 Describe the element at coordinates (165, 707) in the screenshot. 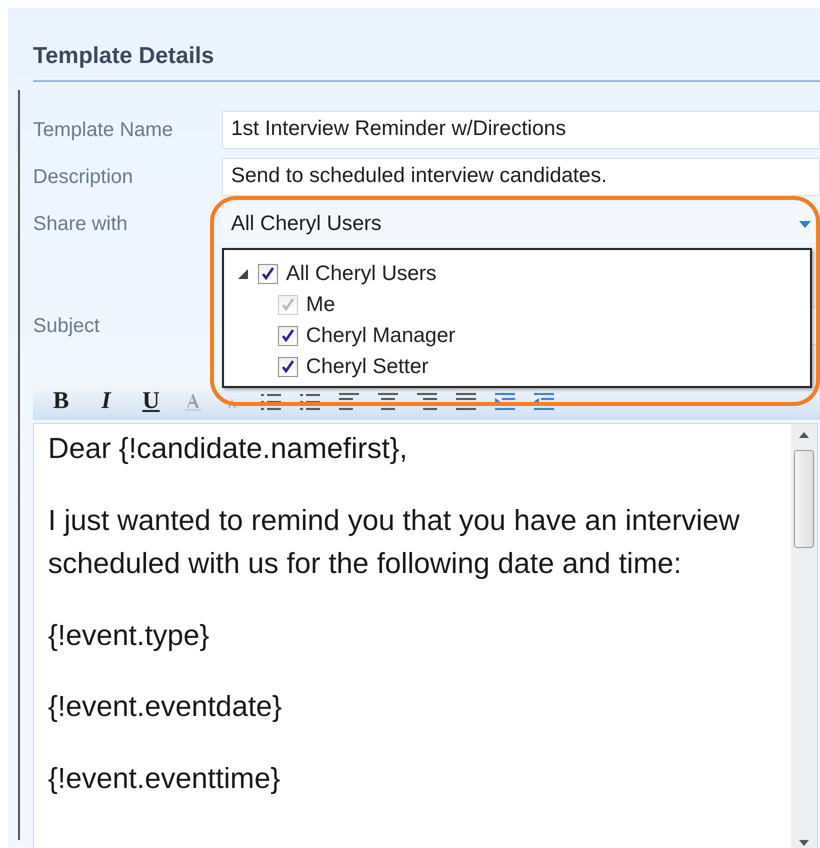

I see `editor-paragraph: {!event.eventdate}` at that location.